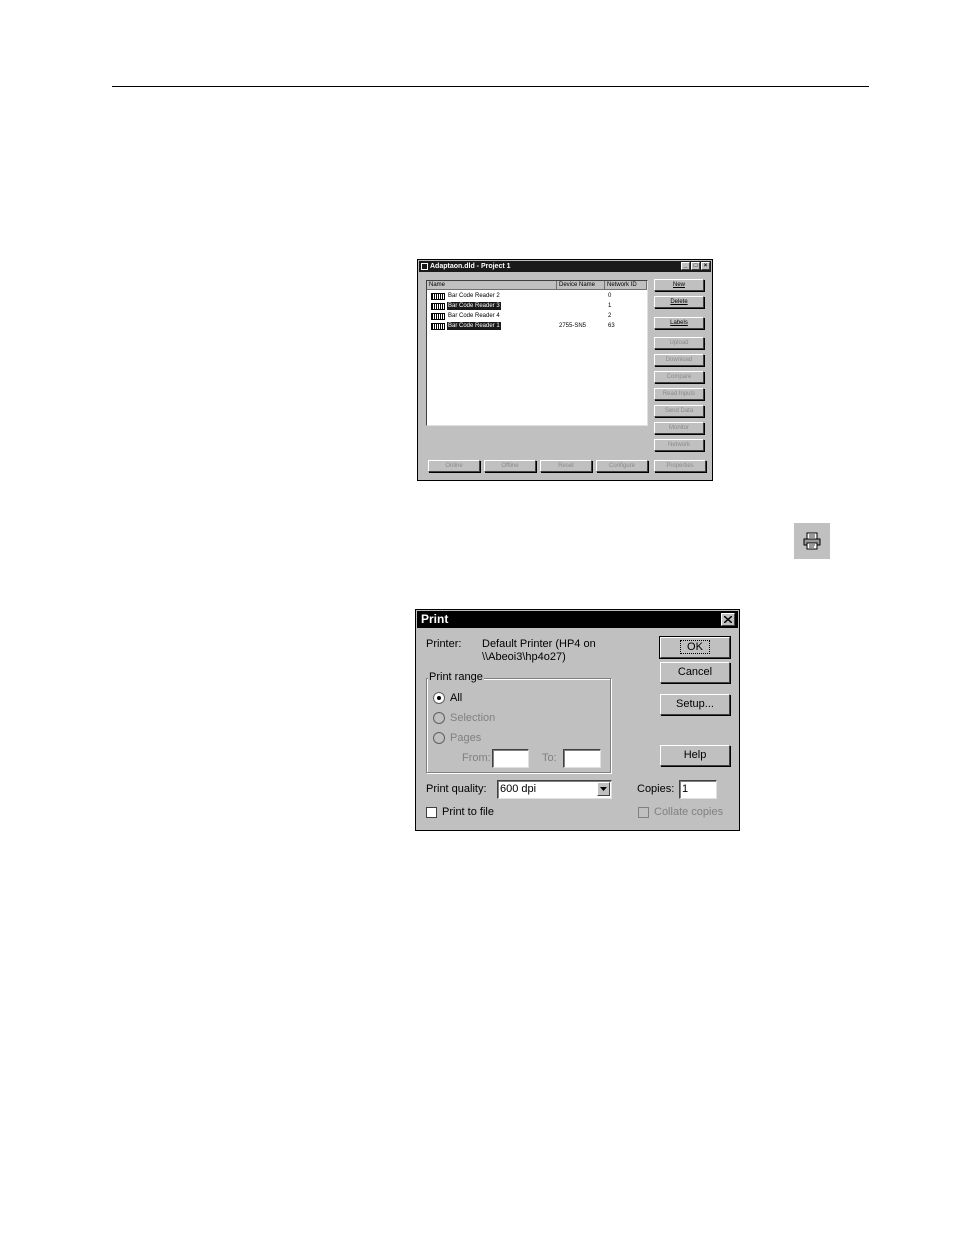 Image resolution: width=954 pixels, height=1235 pixels. I want to click on from-label: From:, so click(476, 758).